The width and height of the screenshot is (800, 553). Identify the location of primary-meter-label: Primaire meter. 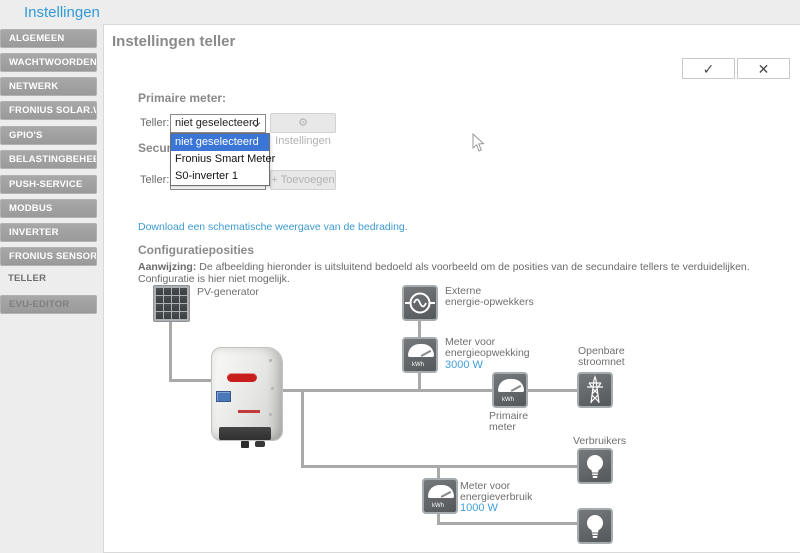
(509, 421).